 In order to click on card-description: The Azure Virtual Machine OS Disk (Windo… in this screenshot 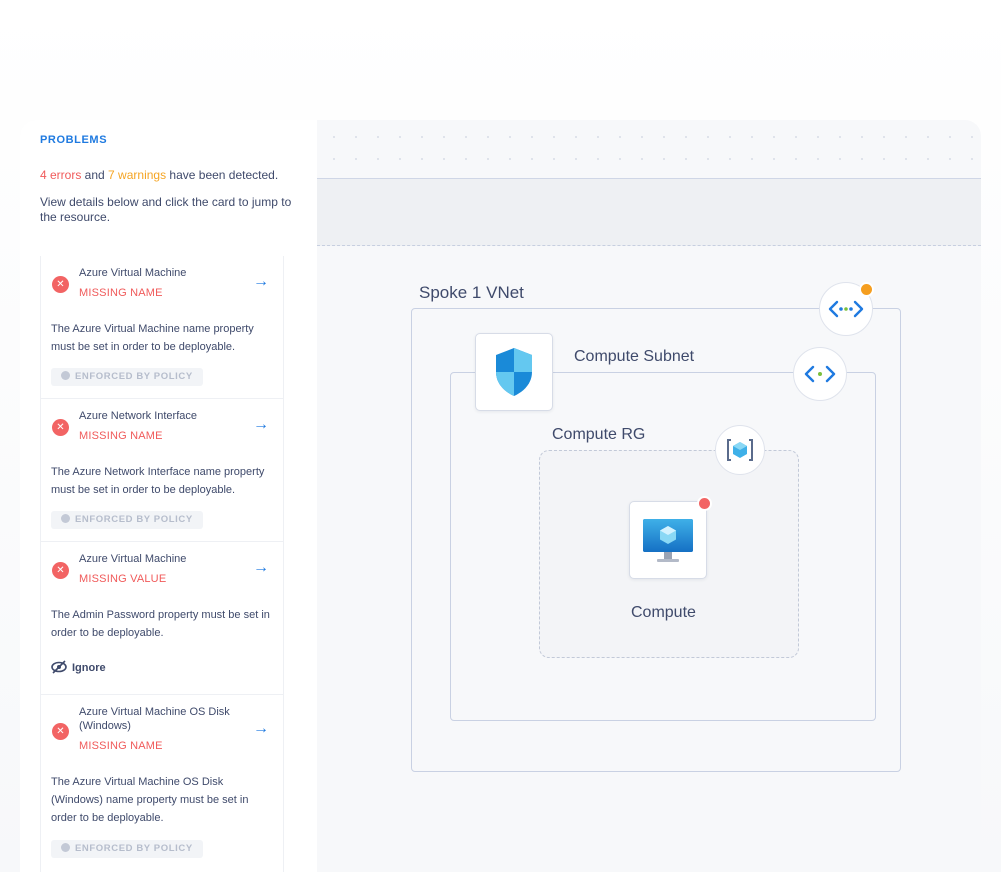, I will do `click(150, 800)`.